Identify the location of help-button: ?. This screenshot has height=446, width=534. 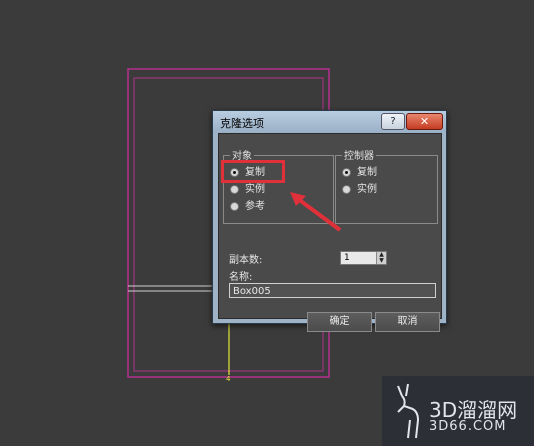
(393, 121).